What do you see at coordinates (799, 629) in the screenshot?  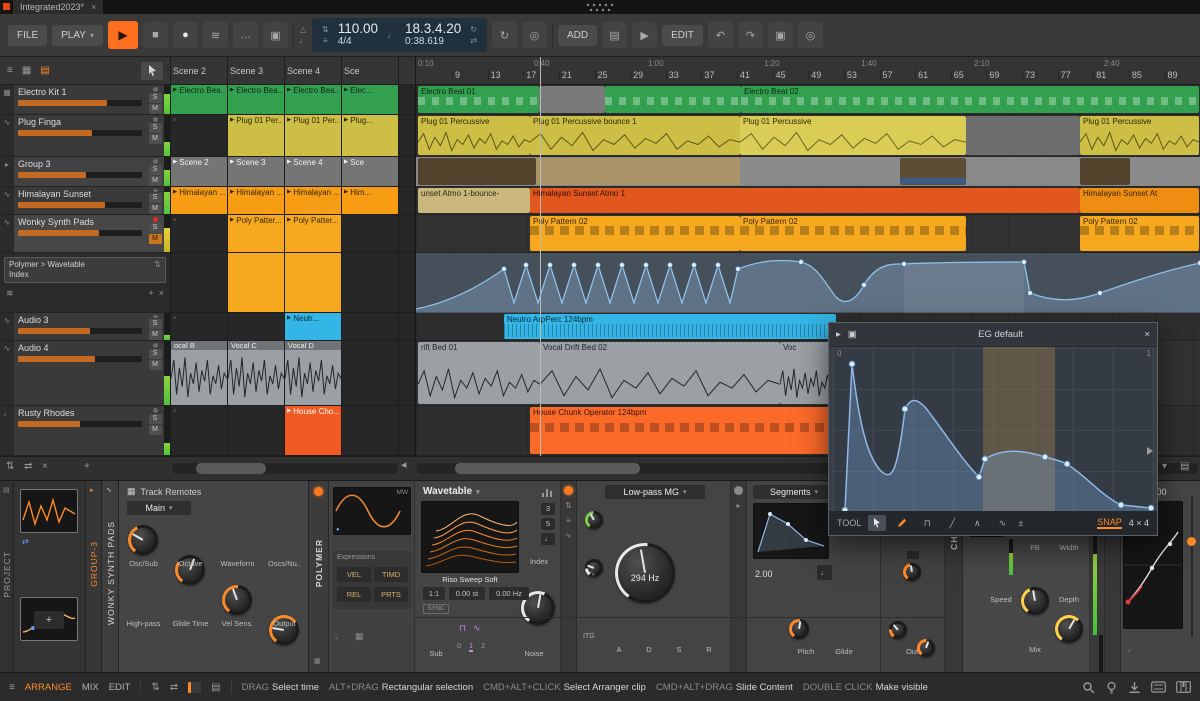 I see `segments-rate-knob` at bounding box center [799, 629].